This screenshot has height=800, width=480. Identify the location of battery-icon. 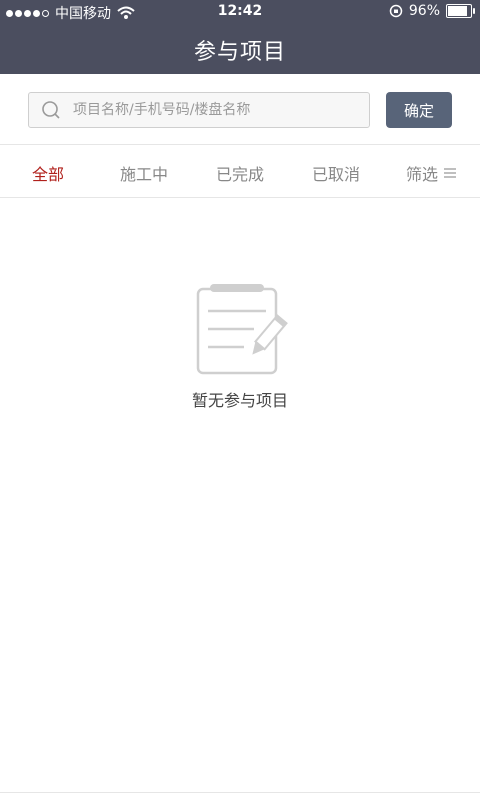
(460, 11).